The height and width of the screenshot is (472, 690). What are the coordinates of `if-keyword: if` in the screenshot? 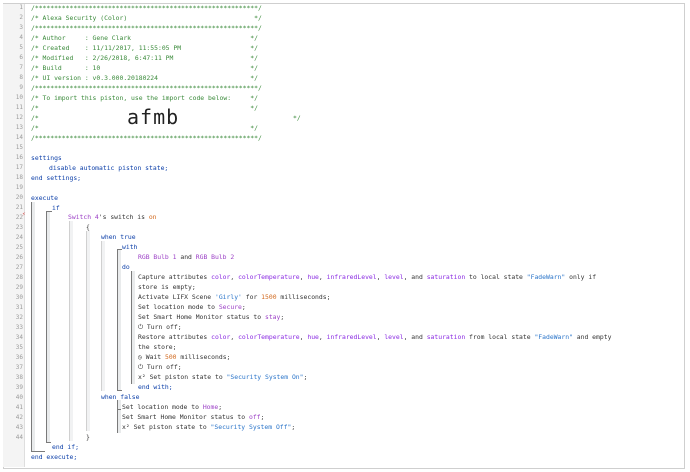 It's located at (56, 208).